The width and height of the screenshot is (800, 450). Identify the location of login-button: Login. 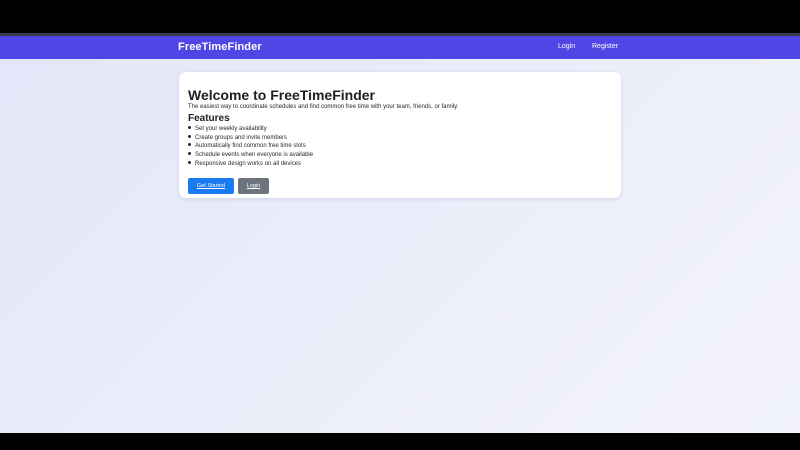
(253, 186).